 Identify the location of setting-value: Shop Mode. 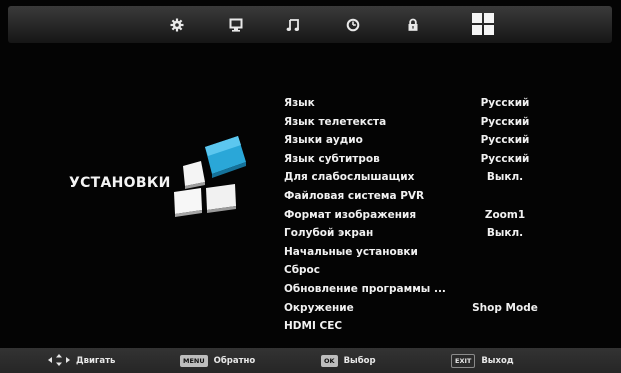
(505, 307).